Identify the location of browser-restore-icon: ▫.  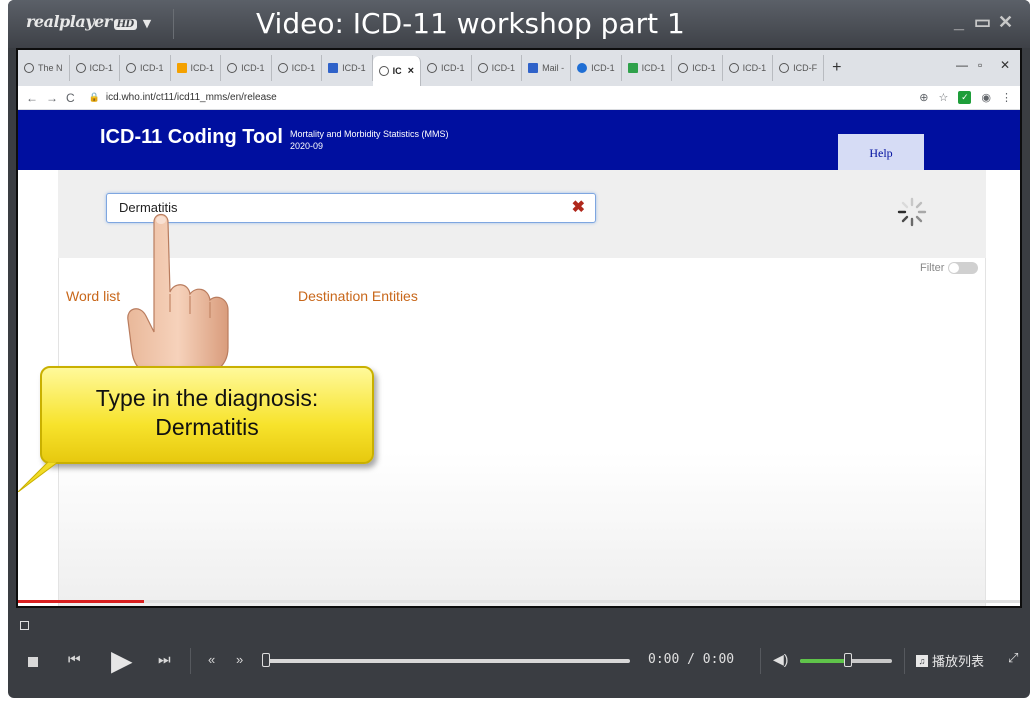
(980, 65).